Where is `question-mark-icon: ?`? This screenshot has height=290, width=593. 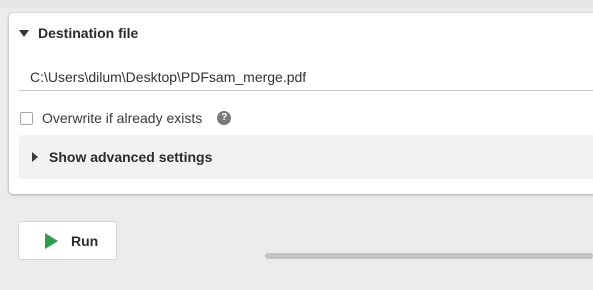
question-mark-icon: ? is located at coordinates (224, 118).